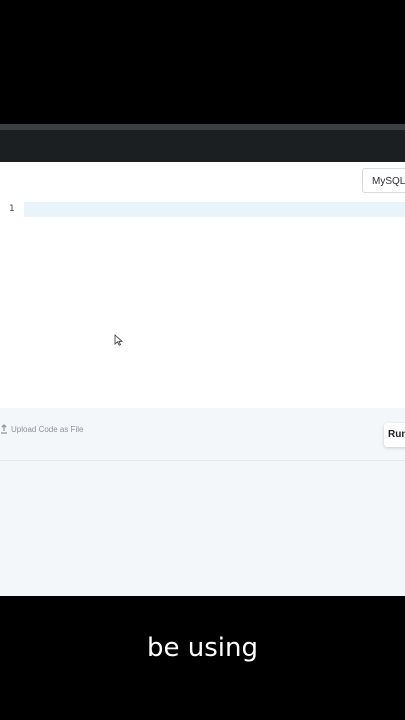 This screenshot has height=720, width=405. Describe the element at coordinates (118, 340) in the screenshot. I see `mouse-pointer-icon` at that location.